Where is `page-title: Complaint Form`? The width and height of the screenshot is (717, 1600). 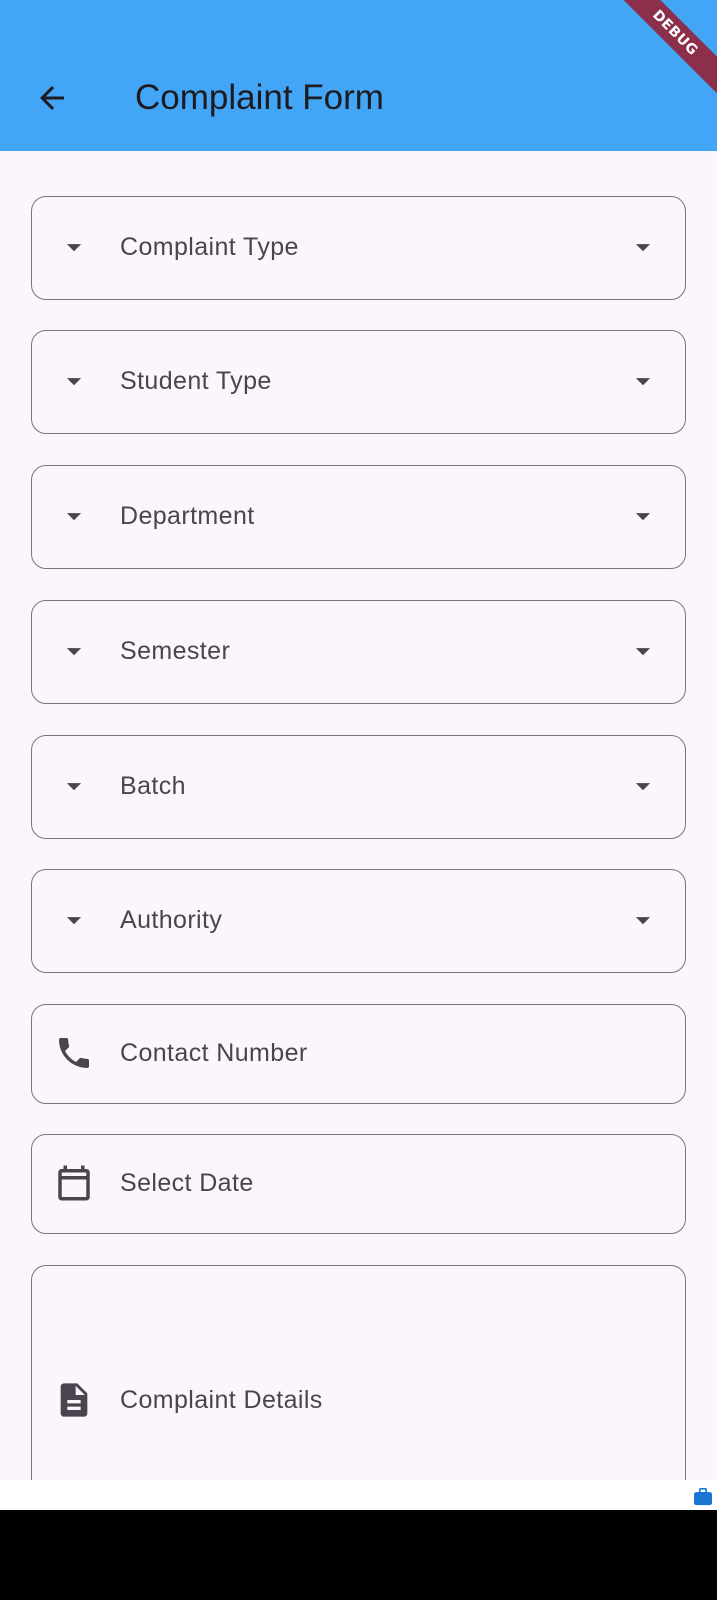
page-title: Complaint Form is located at coordinates (259, 97).